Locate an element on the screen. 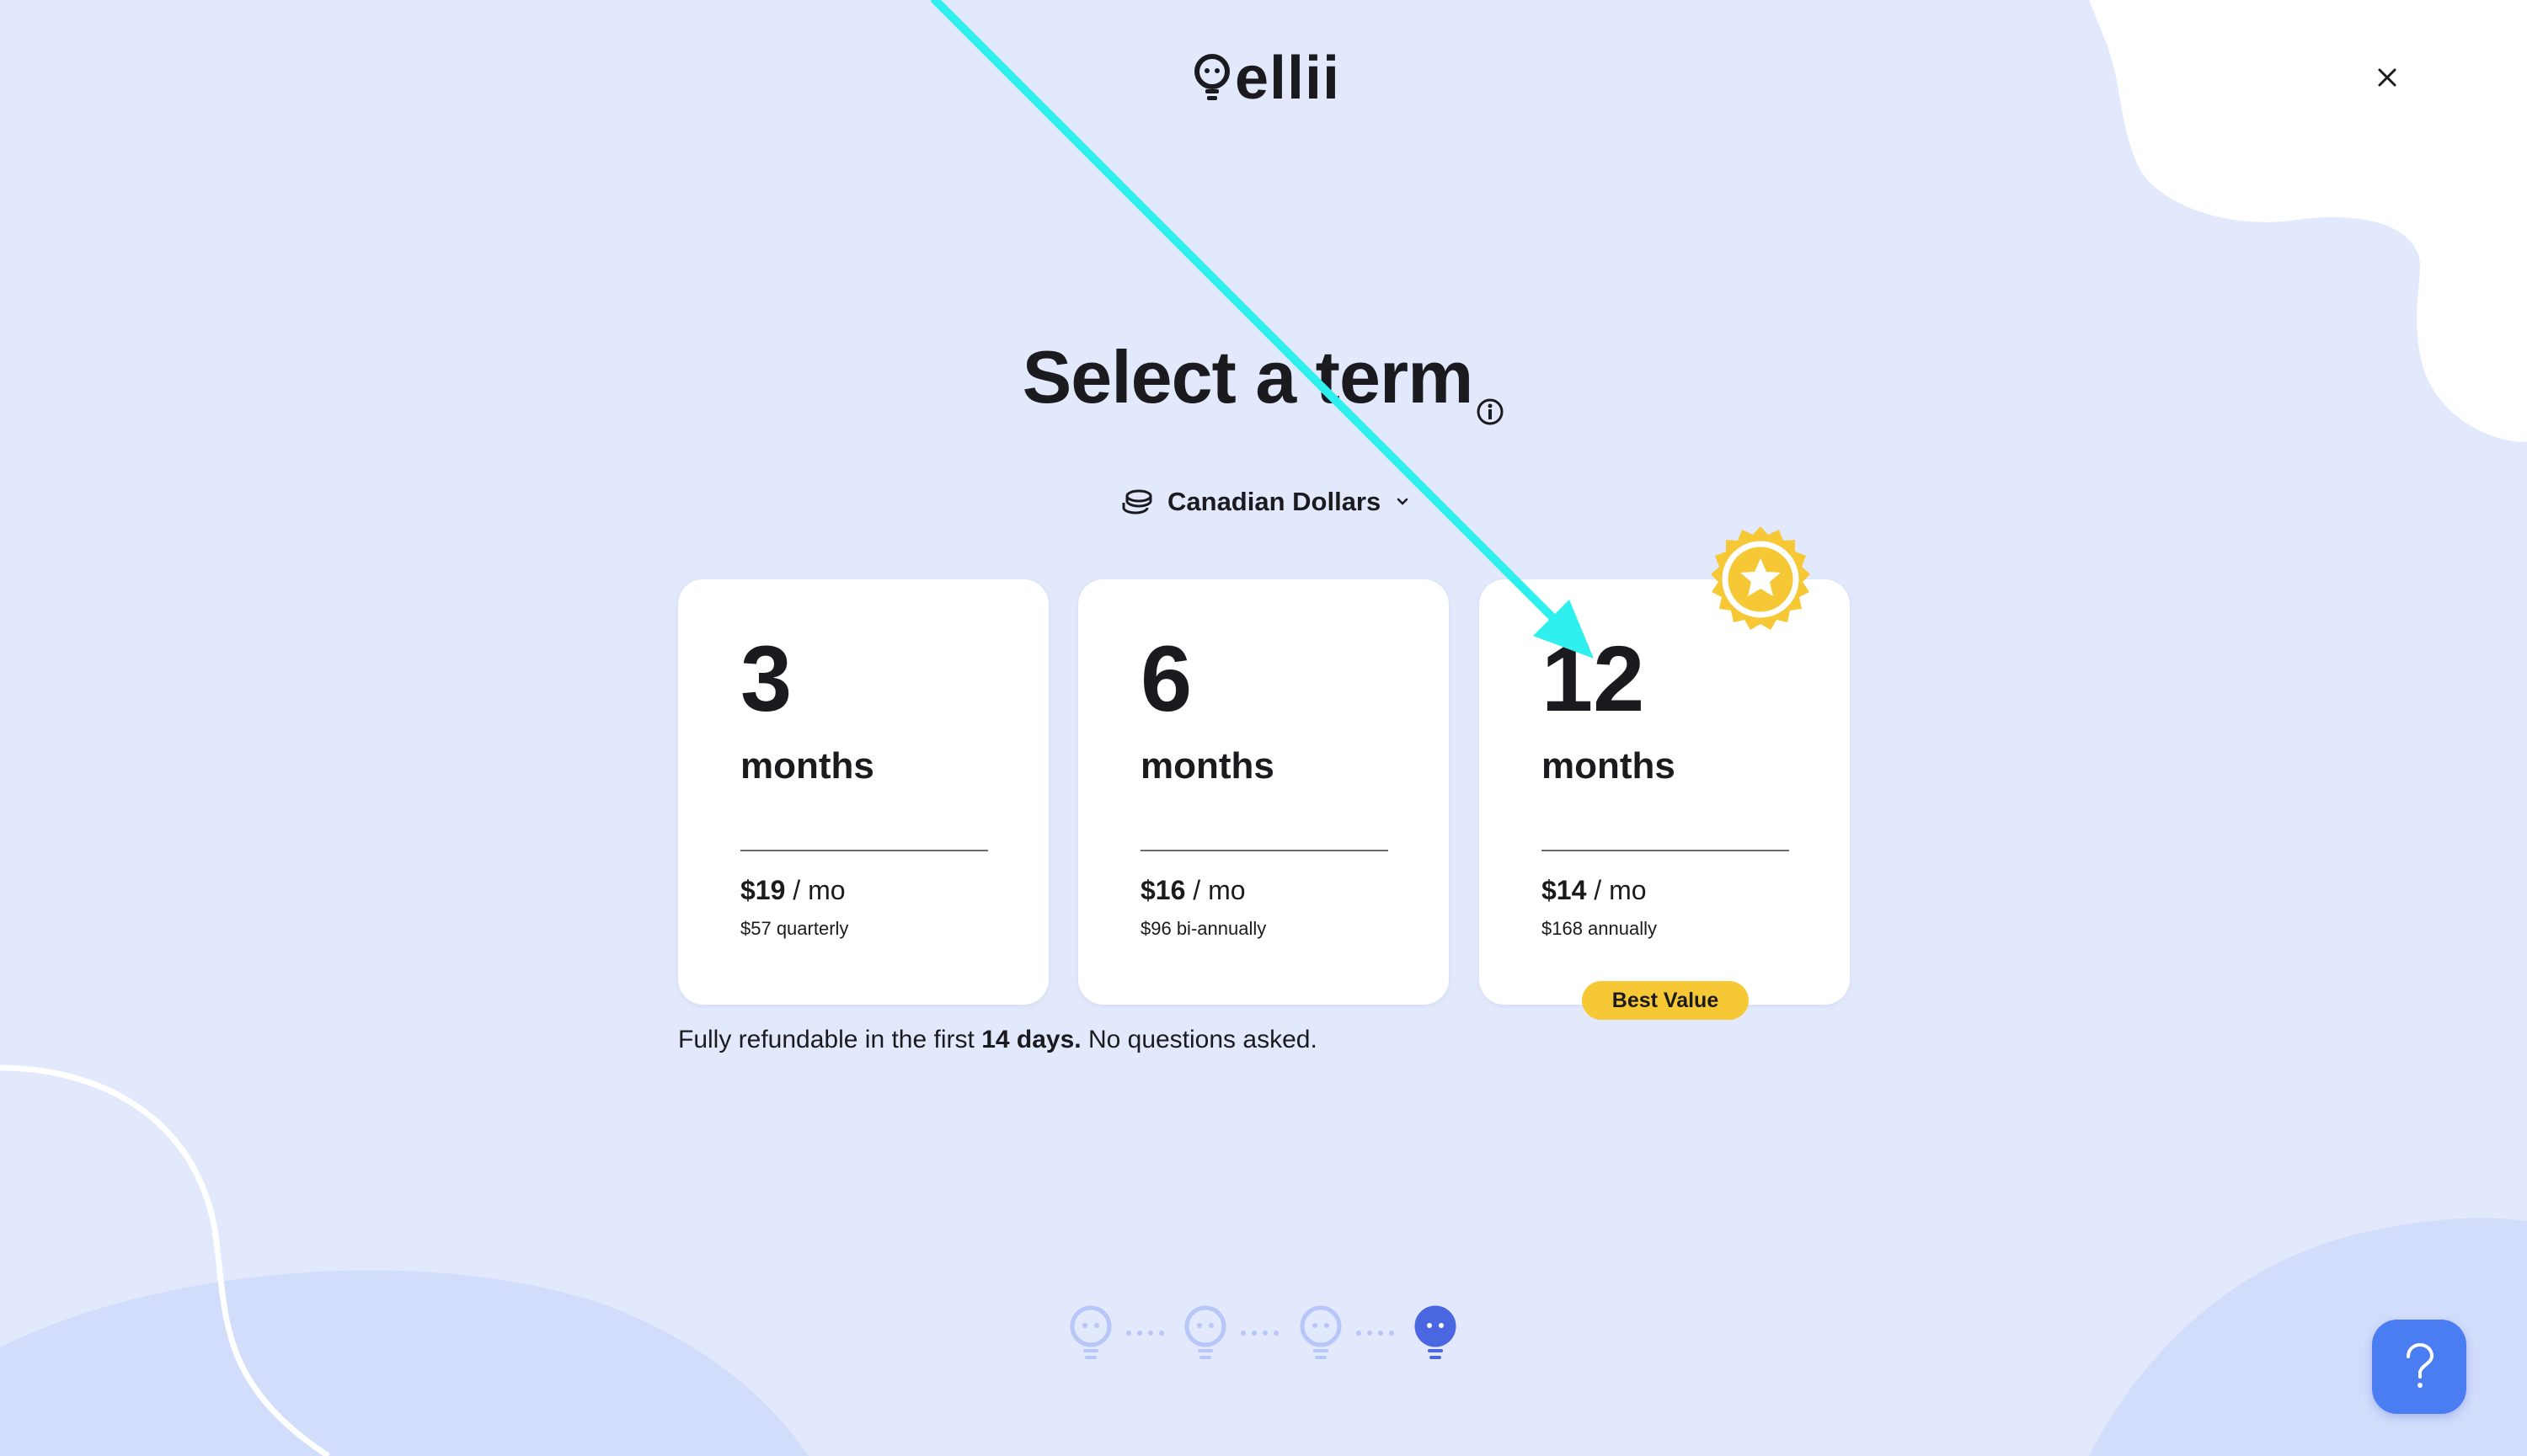 Image resolution: width=2527 pixels, height=1456 pixels. currency-selector: Canadian Dollars is located at coordinates (1265, 502).